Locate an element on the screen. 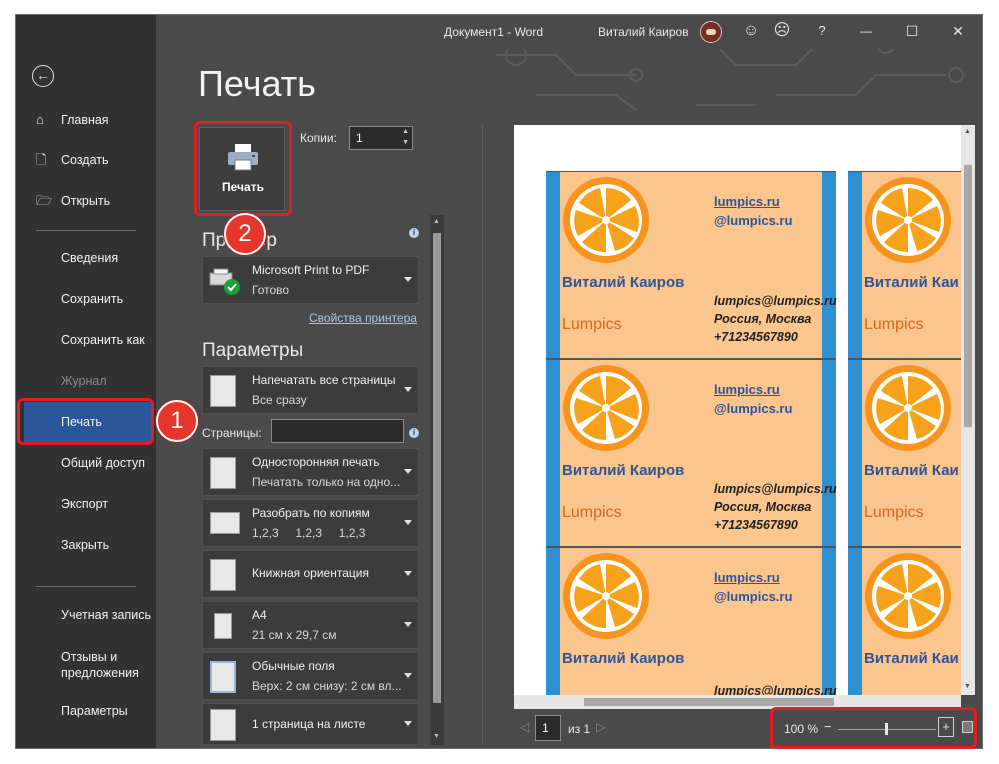  setting-line1: Обычные поля is located at coordinates (293, 666).